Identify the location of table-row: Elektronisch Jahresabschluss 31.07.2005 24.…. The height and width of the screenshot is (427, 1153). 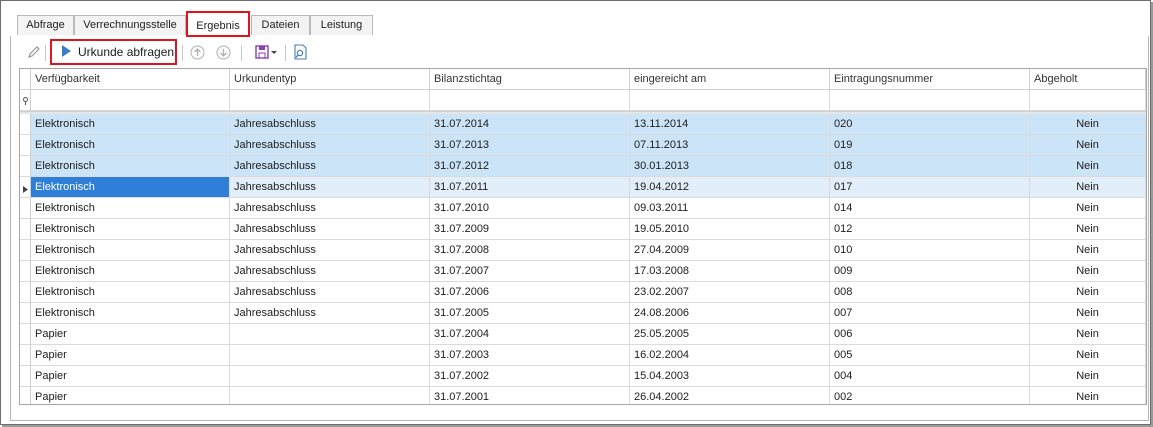
(583, 313).